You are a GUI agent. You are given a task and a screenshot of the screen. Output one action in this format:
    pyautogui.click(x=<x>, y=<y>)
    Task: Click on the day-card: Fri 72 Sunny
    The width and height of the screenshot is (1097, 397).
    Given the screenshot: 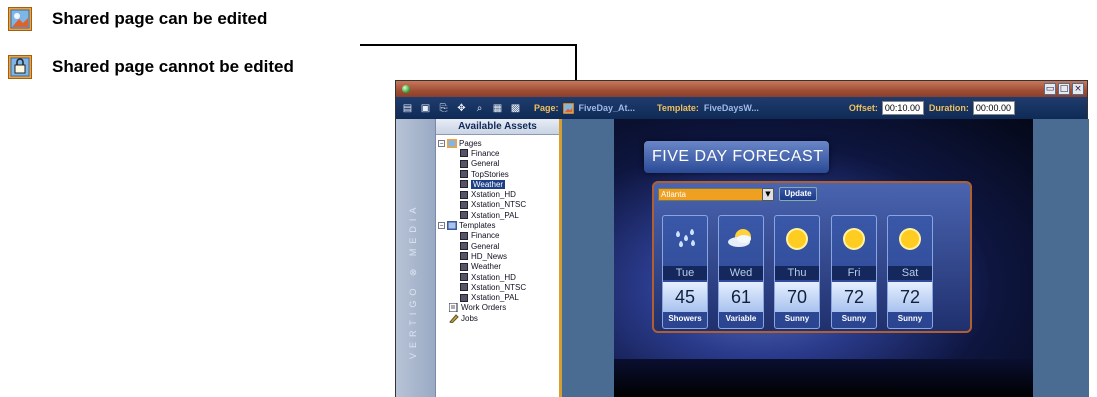 What is the action you would take?
    pyautogui.click(x=854, y=272)
    